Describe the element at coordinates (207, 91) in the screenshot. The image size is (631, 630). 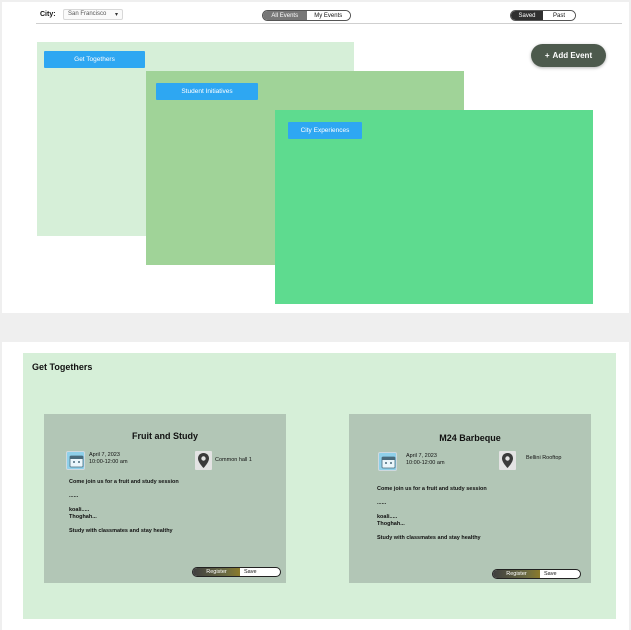
I see `category-button-student-initiatives: Student Initiatives` at that location.